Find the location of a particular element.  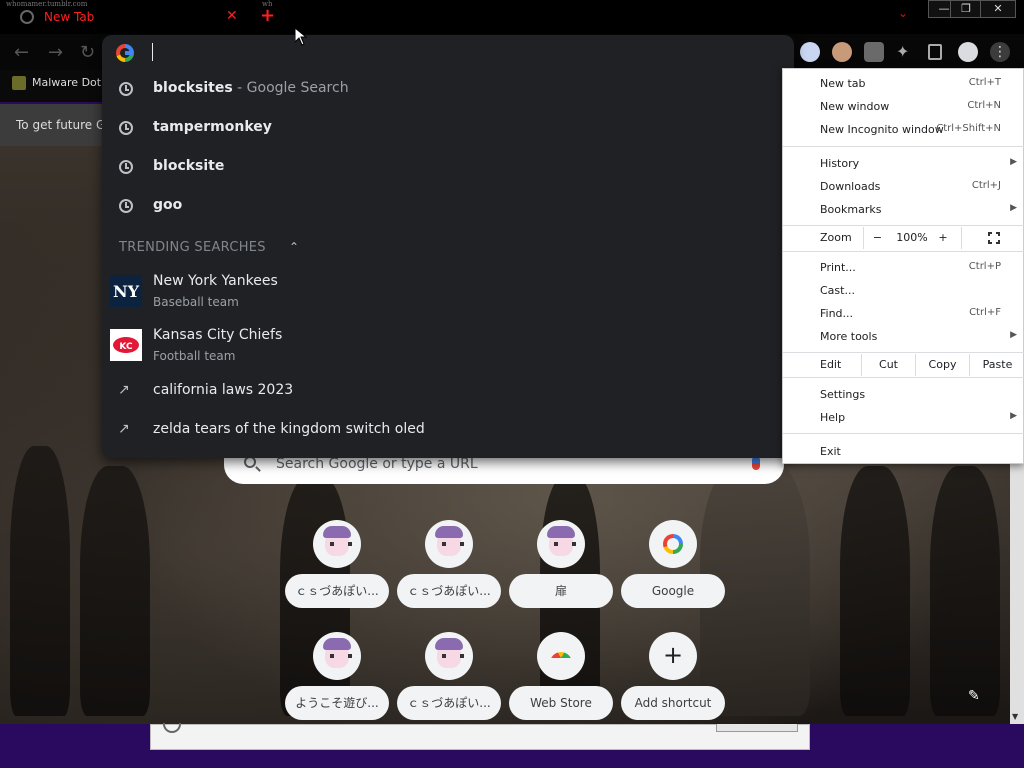

paste-button: Paste is located at coordinates (996, 365).